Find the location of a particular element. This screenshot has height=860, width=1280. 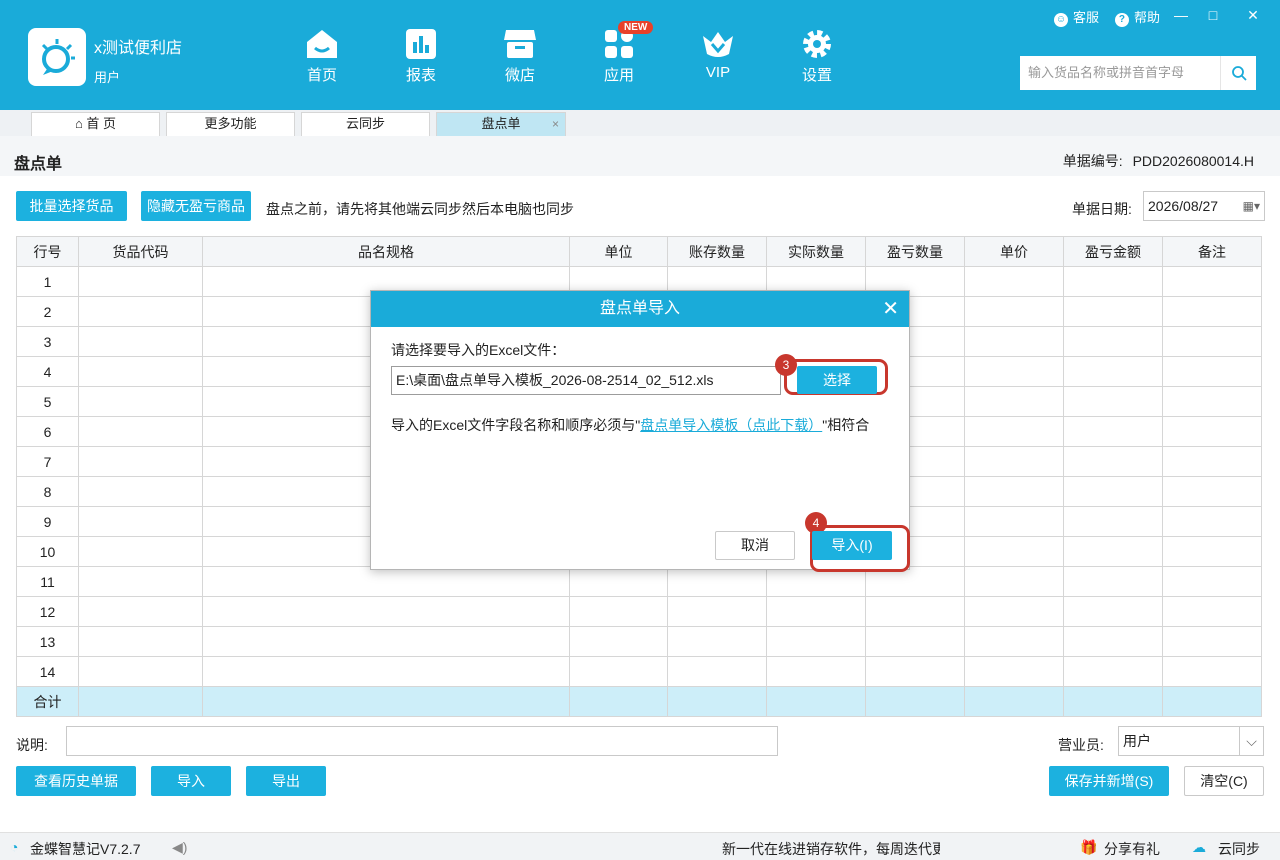

service-link: ☺ 客服 is located at coordinates (1076, 17).